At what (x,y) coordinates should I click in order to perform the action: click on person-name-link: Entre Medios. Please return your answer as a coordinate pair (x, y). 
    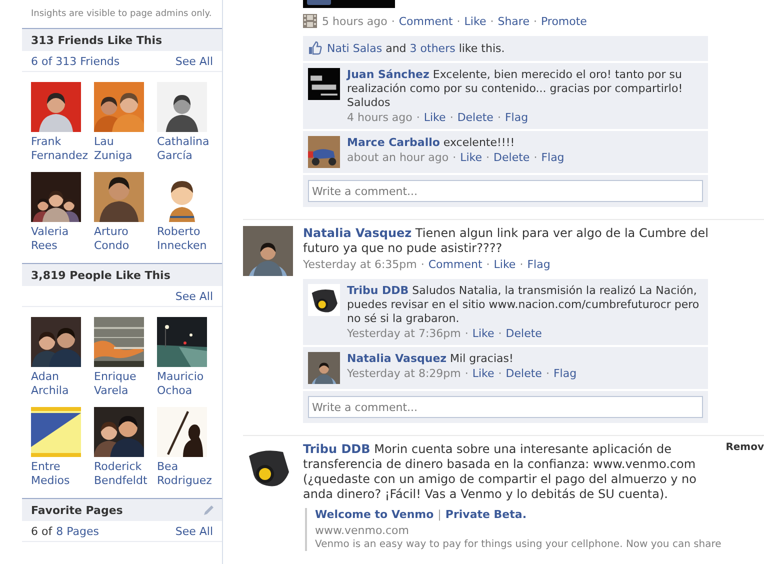
    Looking at the image, I should click on (62, 474).